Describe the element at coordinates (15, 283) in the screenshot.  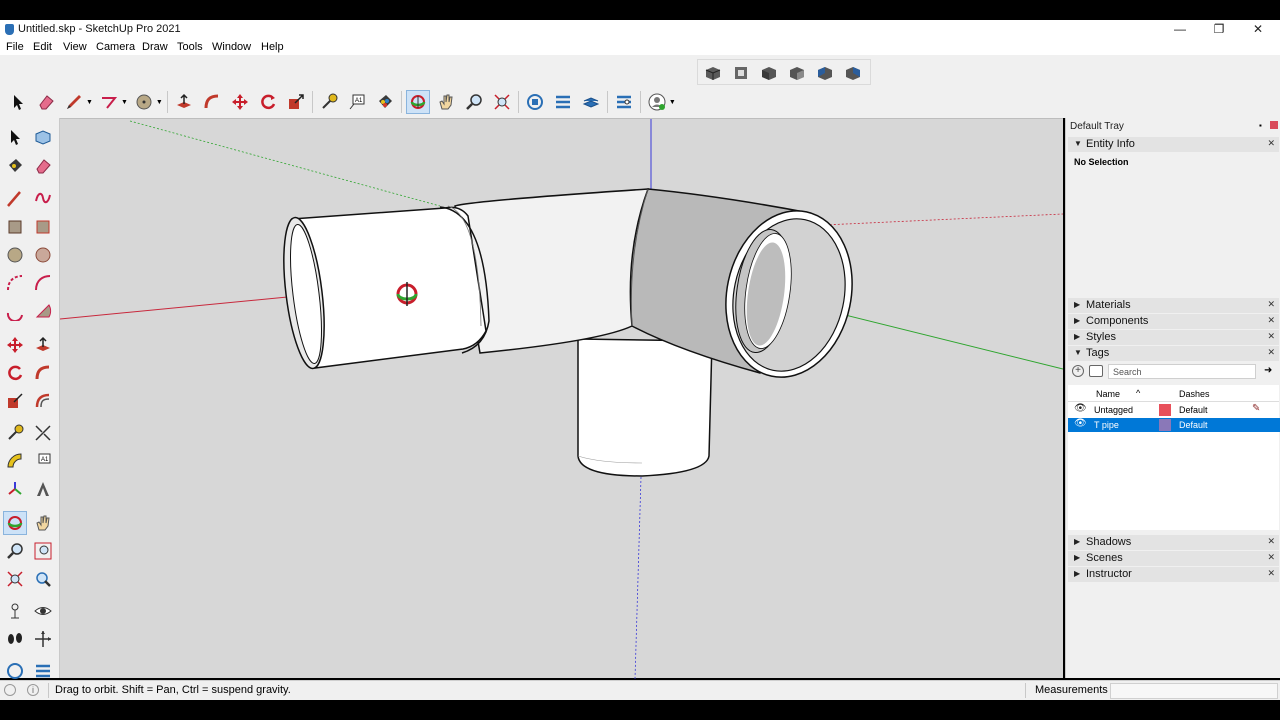
I see `arc-tool-icon` at that location.